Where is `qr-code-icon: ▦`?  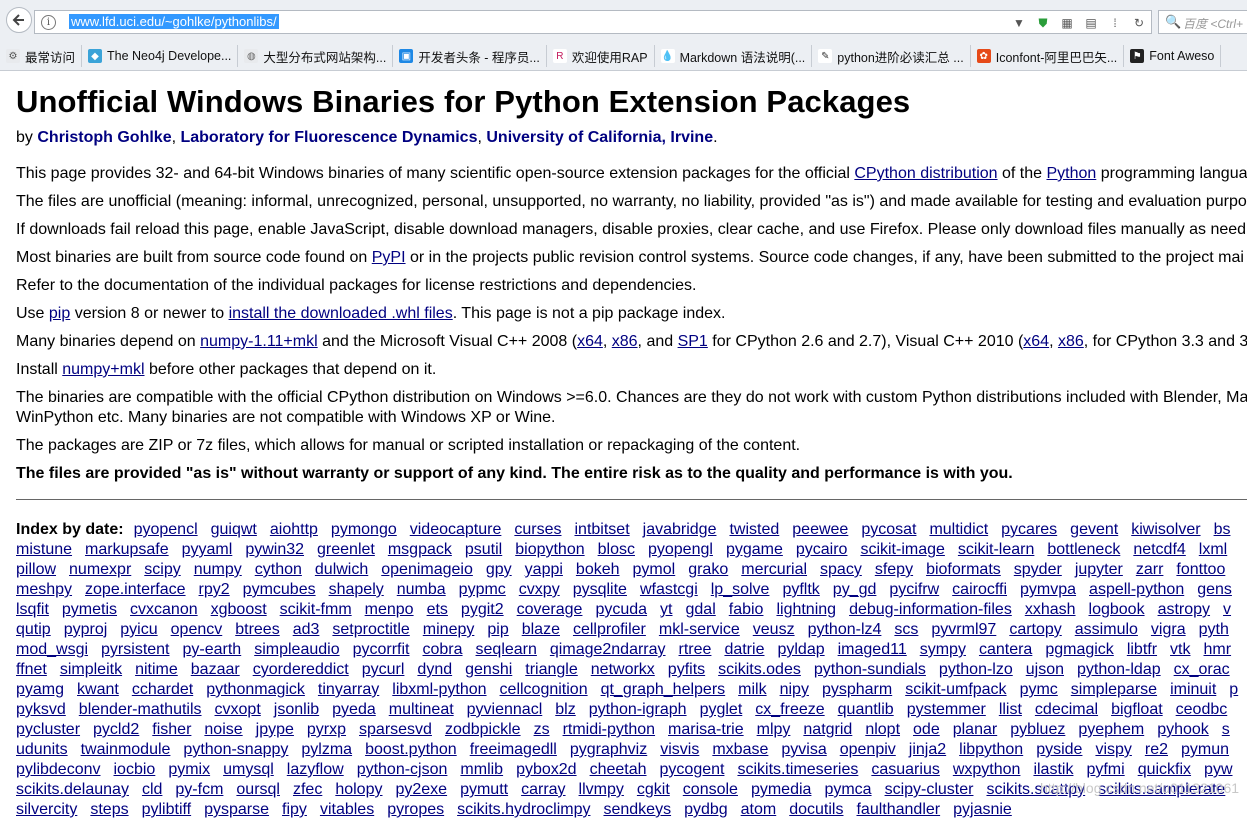
qr-code-icon: ▦ is located at coordinates (1067, 23).